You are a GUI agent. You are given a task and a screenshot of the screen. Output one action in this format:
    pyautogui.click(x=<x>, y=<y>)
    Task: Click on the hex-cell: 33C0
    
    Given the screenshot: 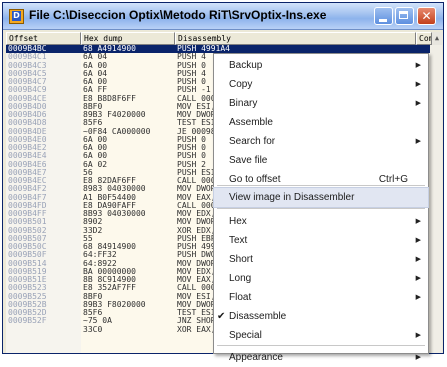 What is the action you would take?
    pyautogui.click(x=128, y=330)
    